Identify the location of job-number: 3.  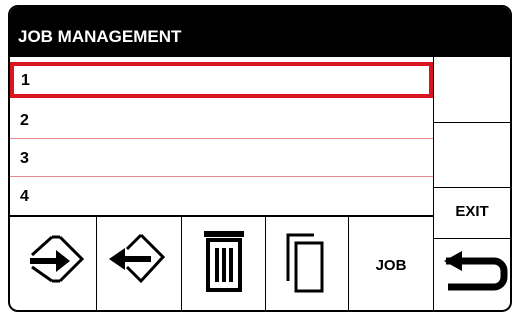
(24, 158).